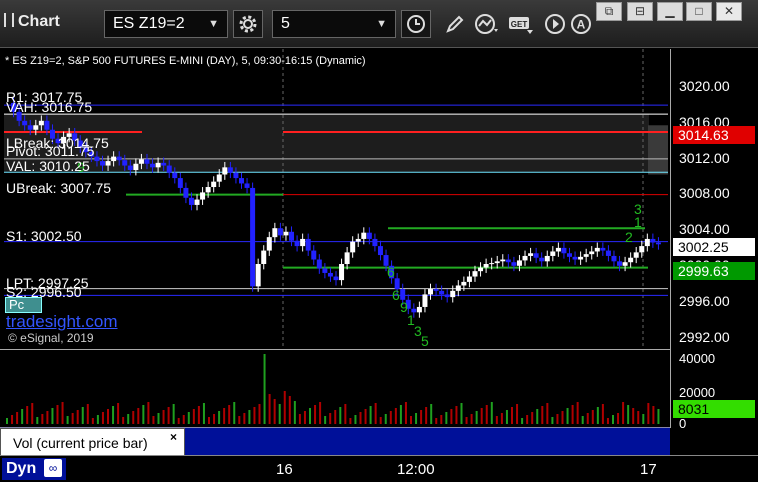  What do you see at coordinates (92, 442) in the screenshot?
I see `study-label: Vol (current price bar)` at bounding box center [92, 442].